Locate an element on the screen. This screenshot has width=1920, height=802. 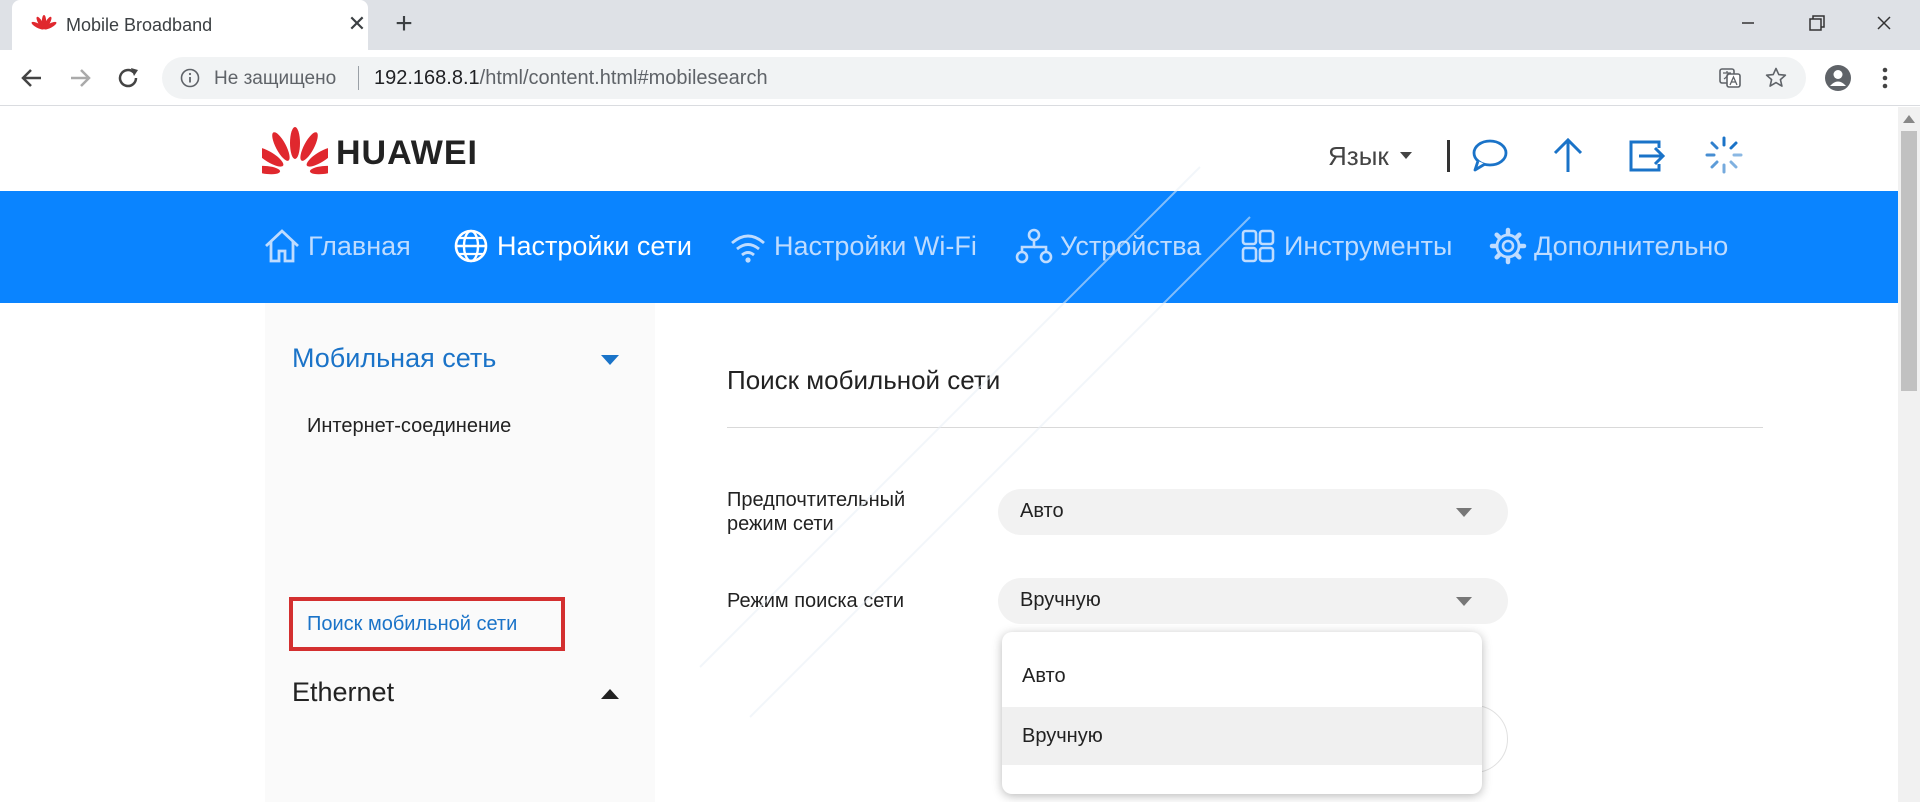
huawei-logo: HUAWEI is located at coordinates (372, 153).